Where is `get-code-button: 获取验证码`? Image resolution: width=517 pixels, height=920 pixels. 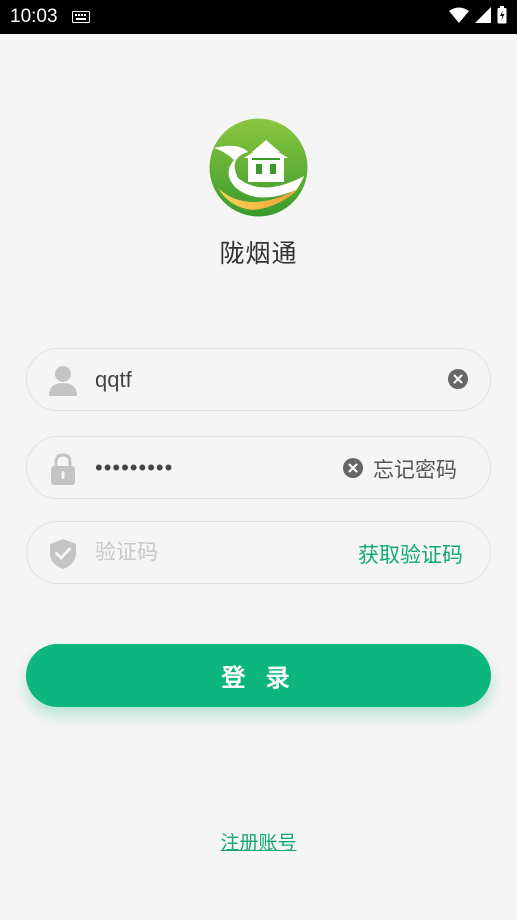 get-code-button: 获取验证码 is located at coordinates (410, 554).